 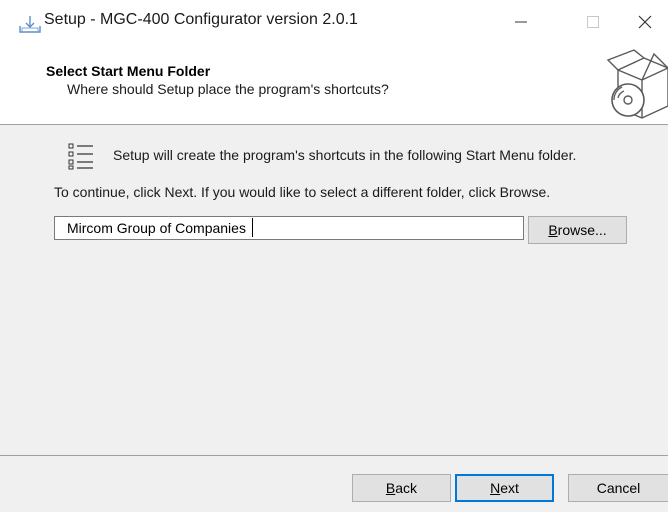 I want to click on text-caret, so click(x=252, y=227).